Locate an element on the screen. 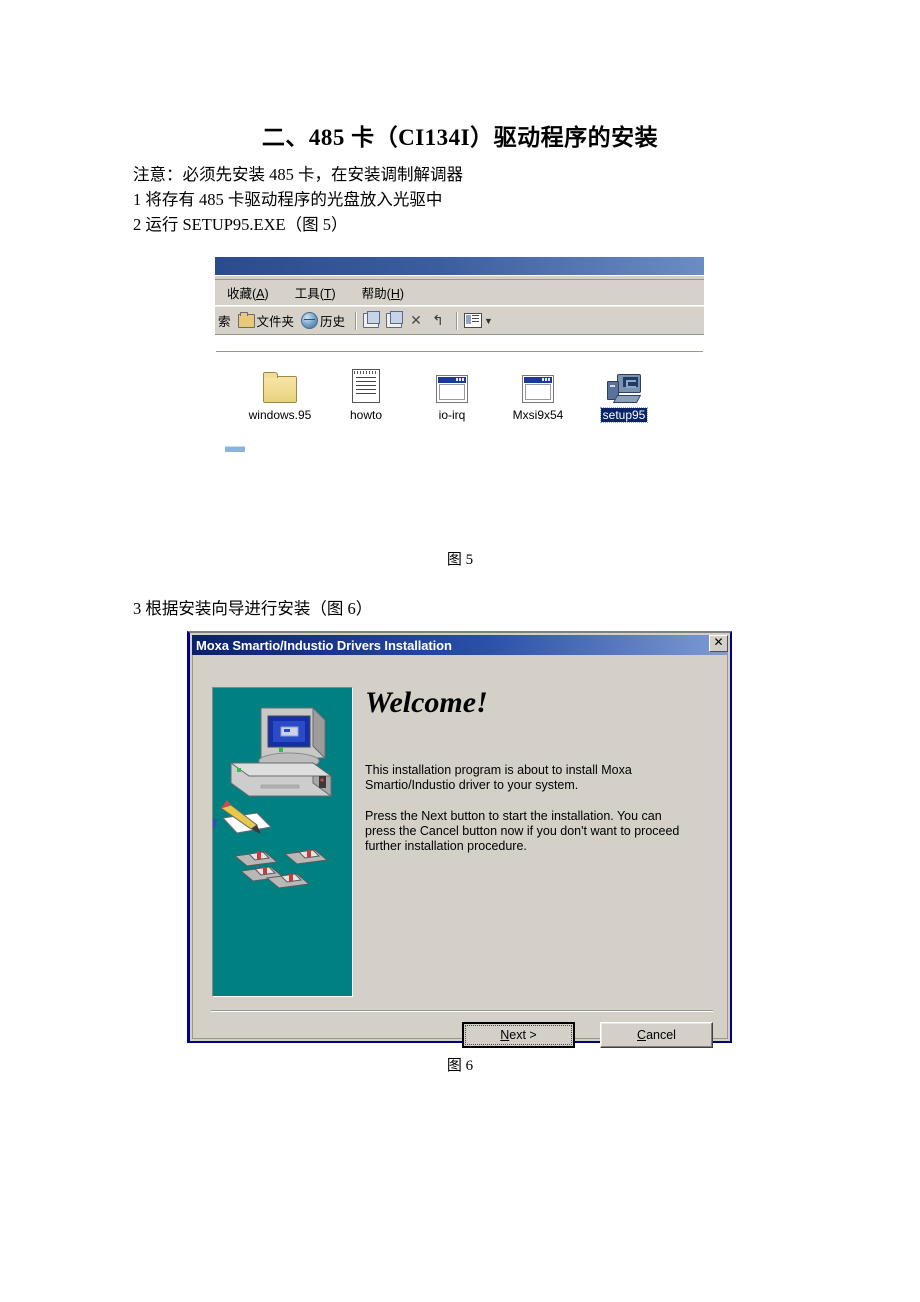 This screenshot has height=1302, width=920. menu-item-help: 帮助(H) is located at coordinates (383, 292).